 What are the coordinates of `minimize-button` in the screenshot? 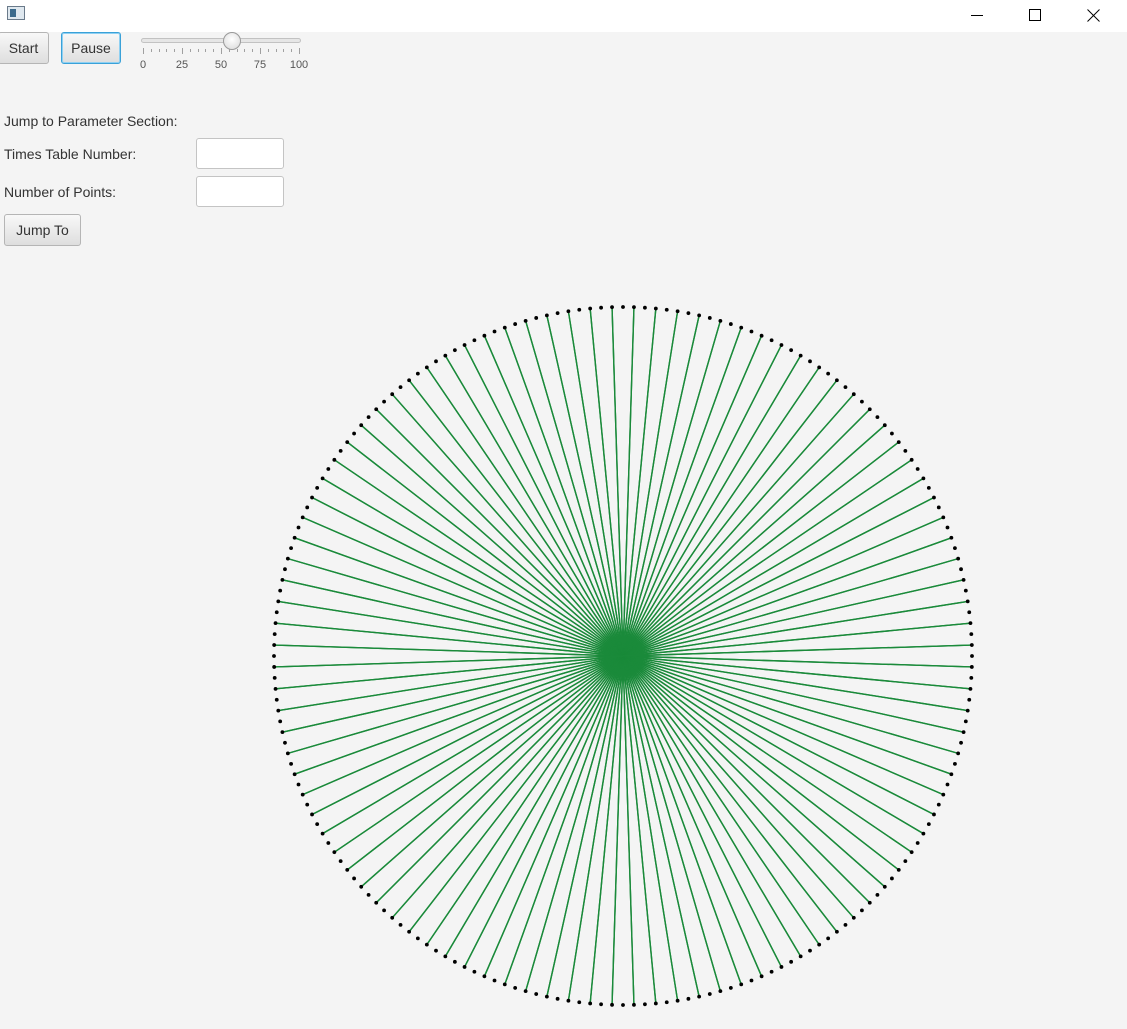 It's located at (977, 15).